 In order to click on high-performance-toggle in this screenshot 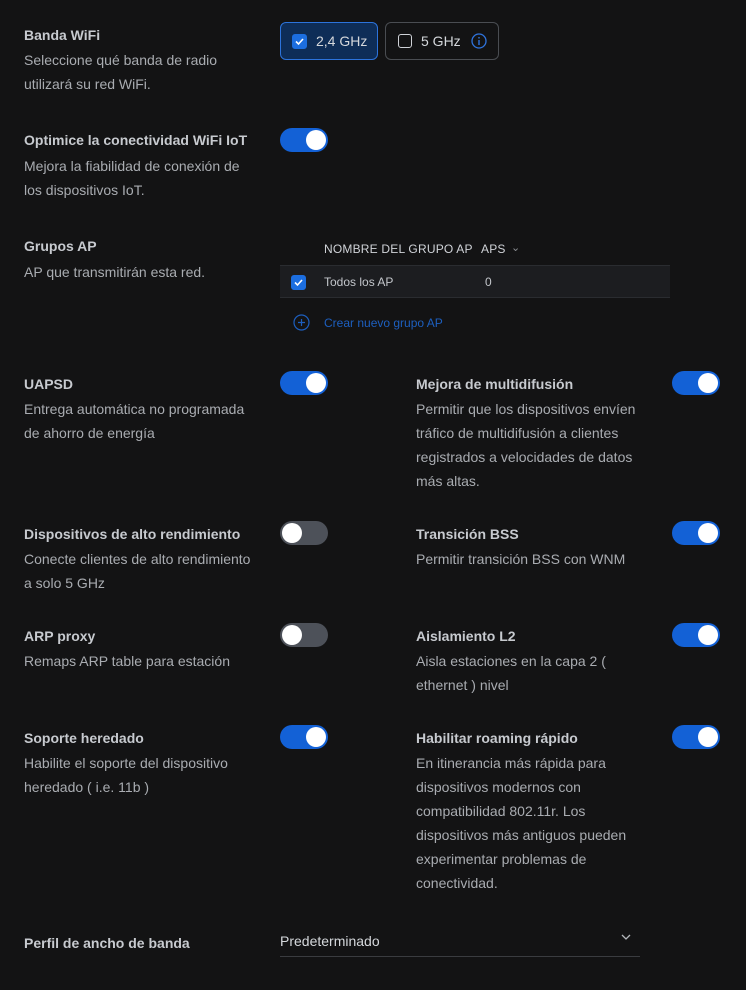, I will do `click(304, 533)`.